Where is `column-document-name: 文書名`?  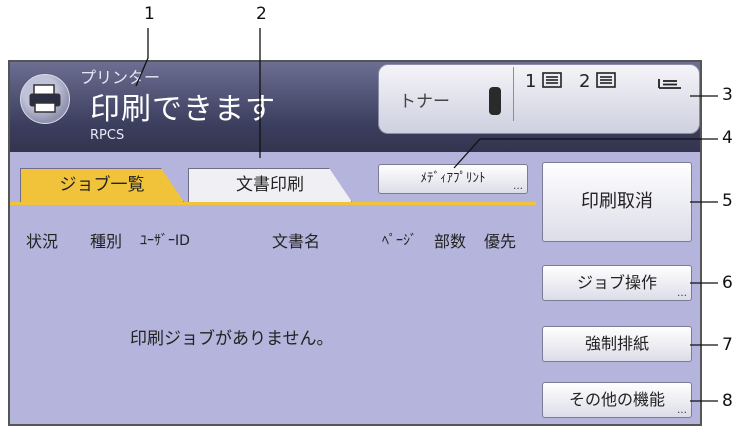 column-document-name: 文書名 is located at coordinates (296, 241).